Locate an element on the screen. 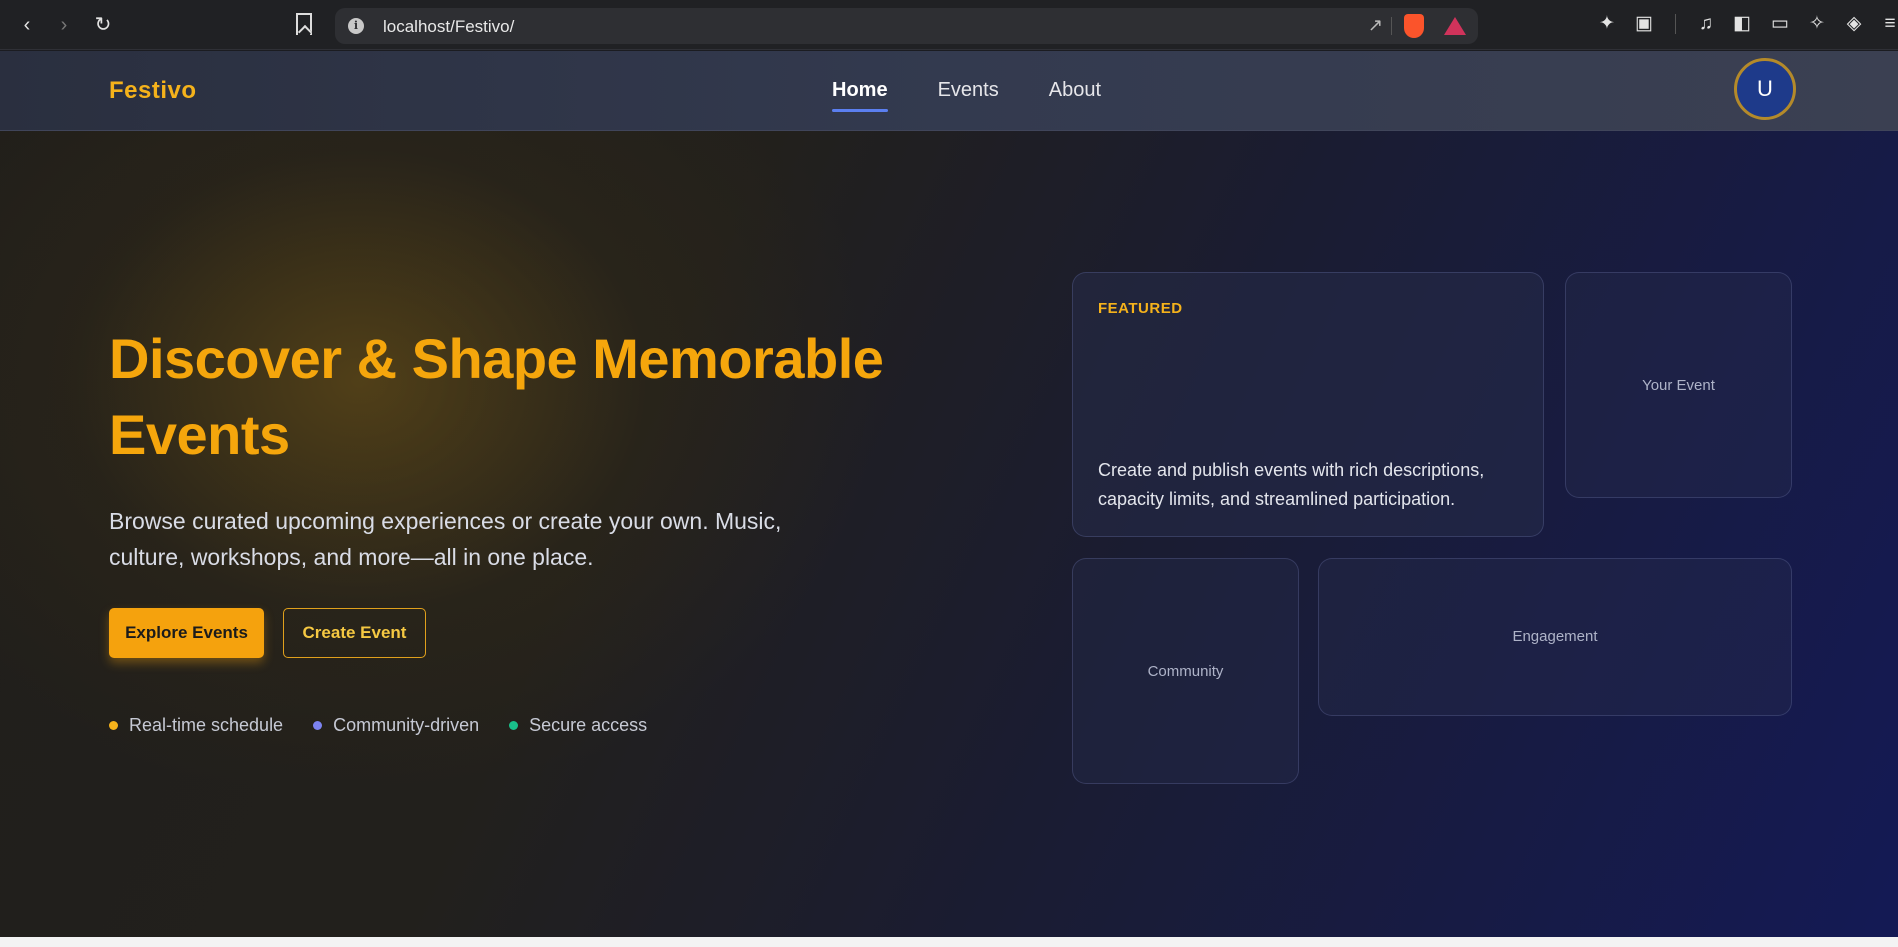 Image resolution: width=1898 pixels, height=947 pixels. brave-shields-icon is located at coordinates (1414, 26).